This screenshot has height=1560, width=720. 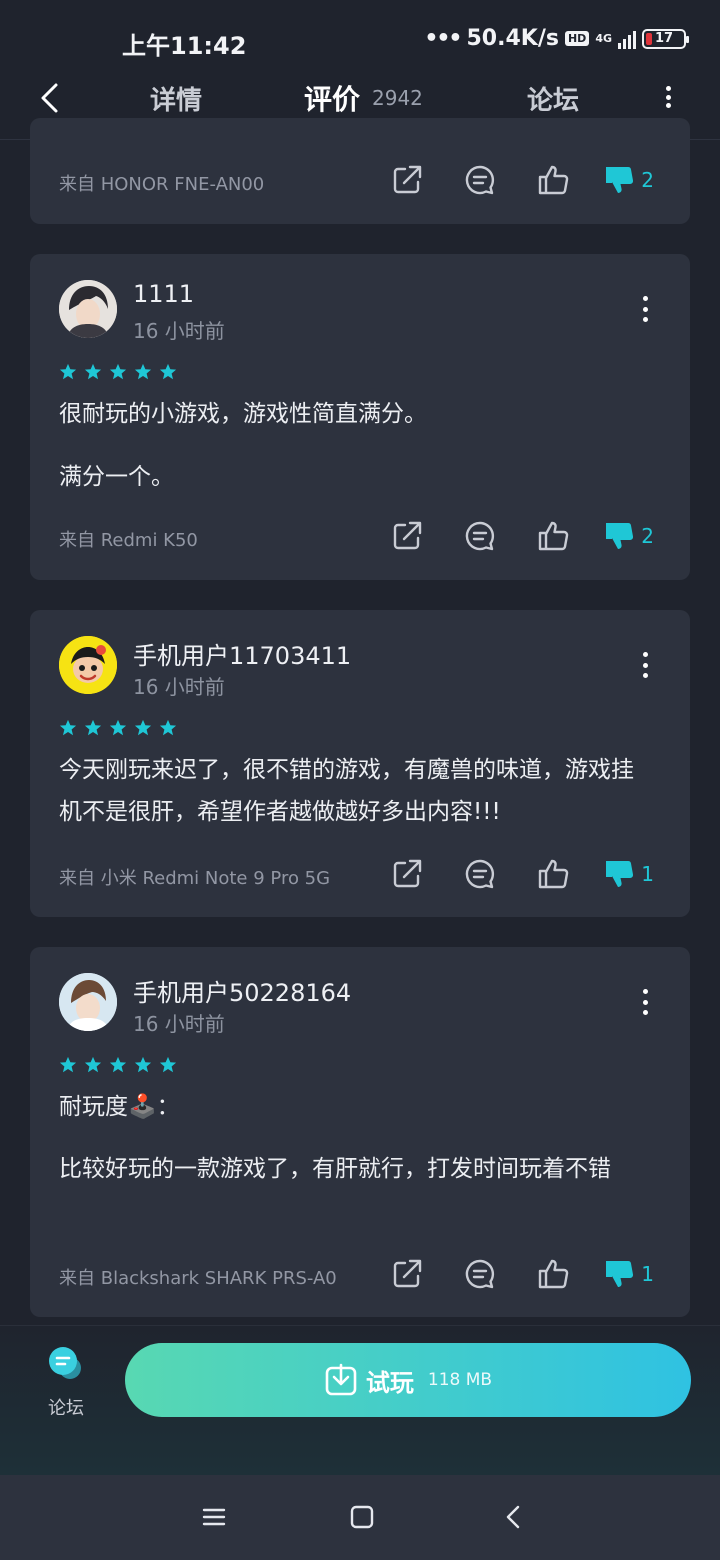 What do you see at coordinates (627, 39) in the screenshot?
I see `signal-icon` at bounding box center [627, 39].